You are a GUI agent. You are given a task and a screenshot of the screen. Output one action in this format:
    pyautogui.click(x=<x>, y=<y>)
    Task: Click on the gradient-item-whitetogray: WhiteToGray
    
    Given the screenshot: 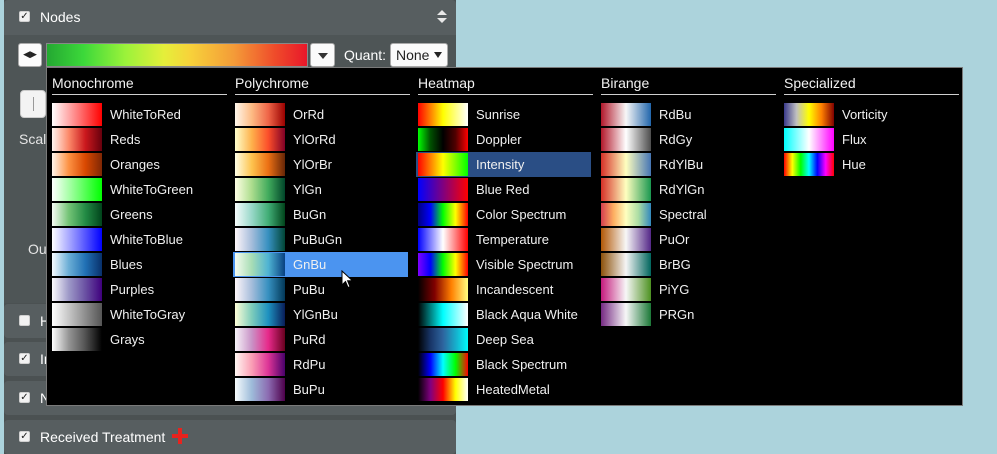 What is the action you would take?
    pyautogui.click(x=137, y=314)
    